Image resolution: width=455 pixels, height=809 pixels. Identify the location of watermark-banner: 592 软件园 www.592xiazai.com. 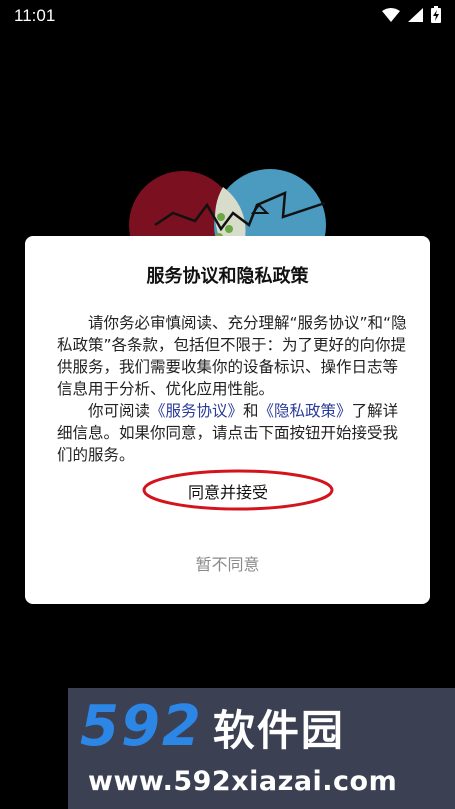
(261, 748).